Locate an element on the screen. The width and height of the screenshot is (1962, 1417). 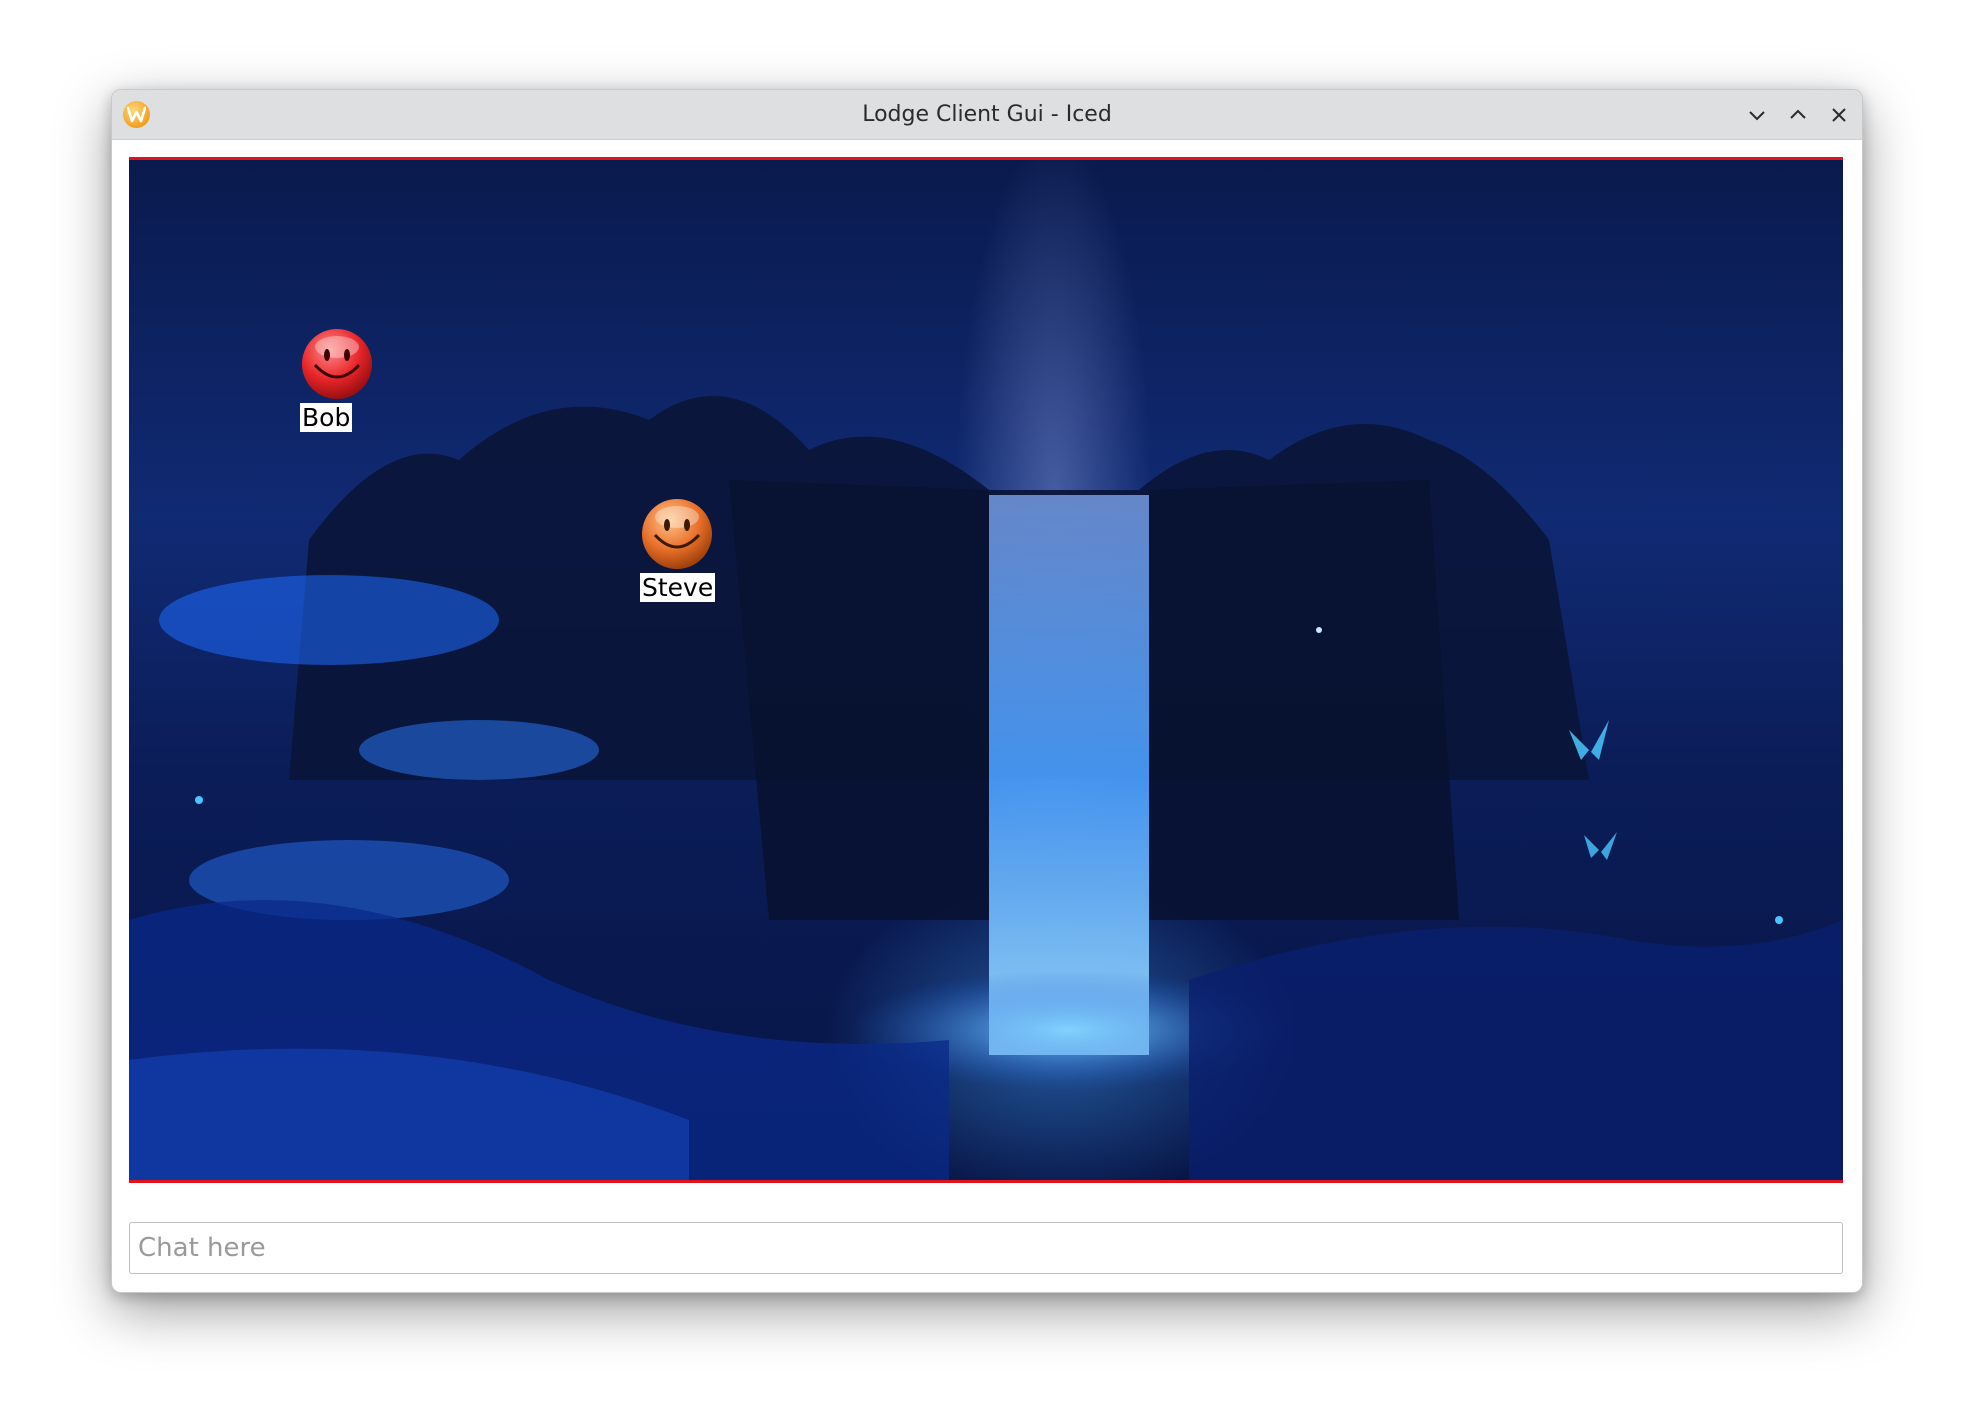
avatar-bob: Bob is located at coordinates (337, 379).